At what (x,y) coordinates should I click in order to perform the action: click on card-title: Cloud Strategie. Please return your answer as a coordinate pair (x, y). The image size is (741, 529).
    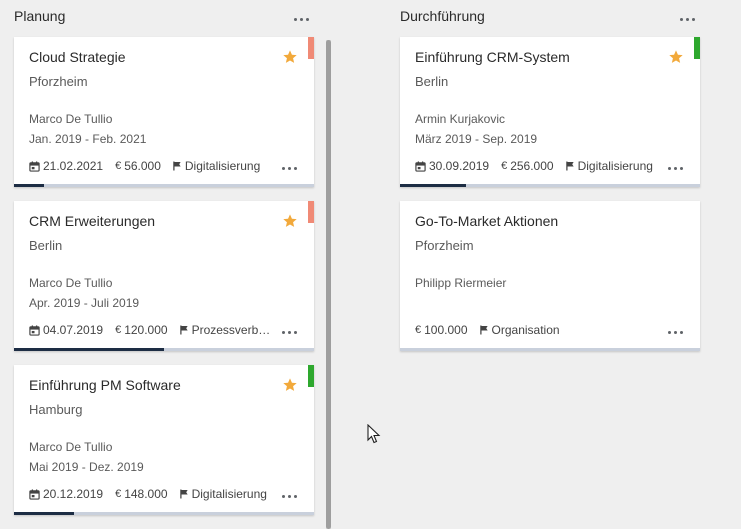
    Looking at the image, I should click on (77, 57).